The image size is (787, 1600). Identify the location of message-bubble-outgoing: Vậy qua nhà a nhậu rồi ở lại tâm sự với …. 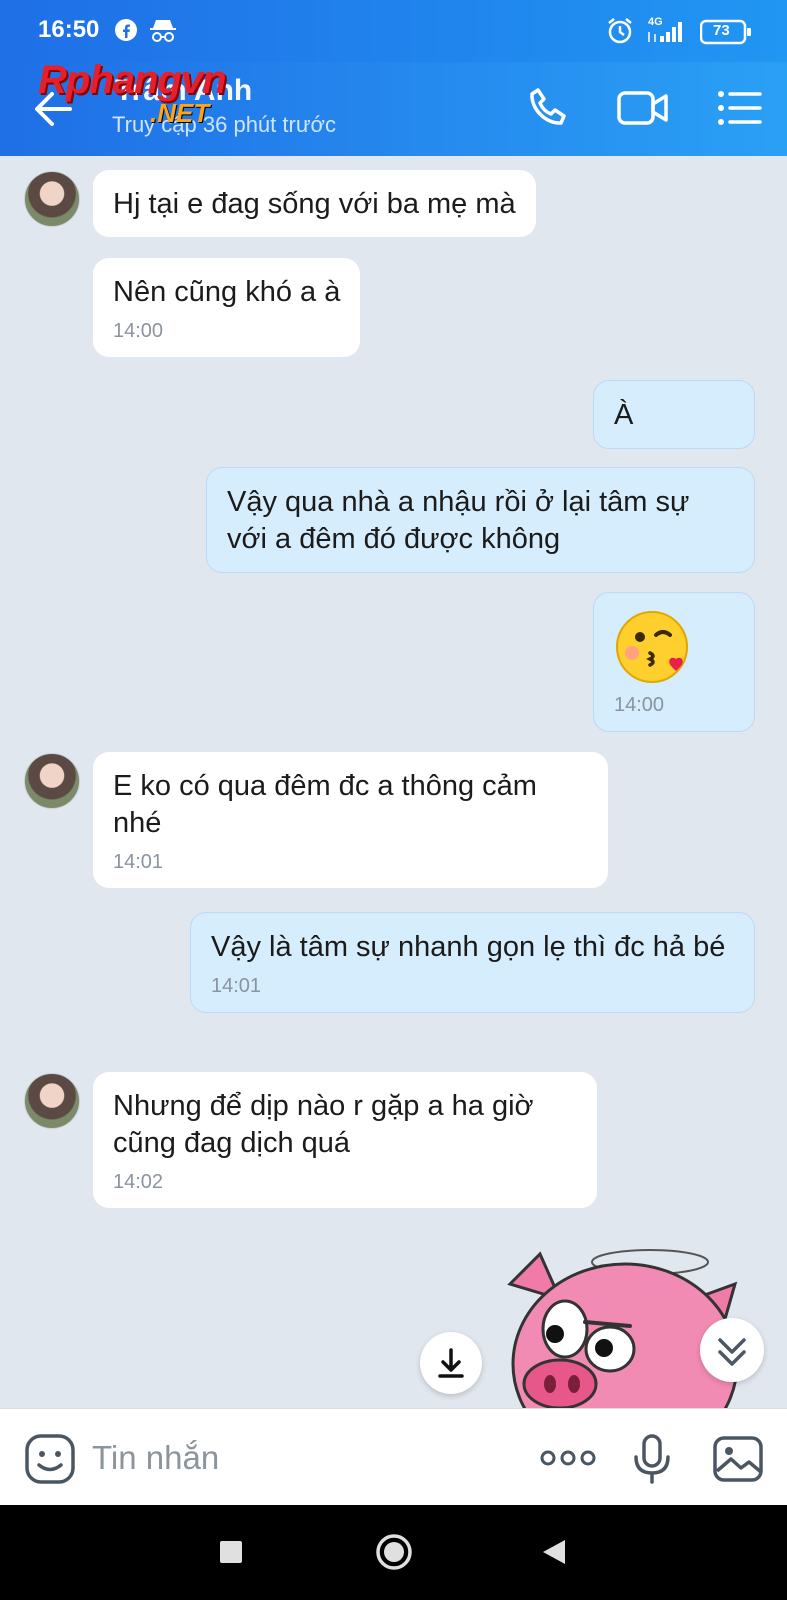
(480, 520).